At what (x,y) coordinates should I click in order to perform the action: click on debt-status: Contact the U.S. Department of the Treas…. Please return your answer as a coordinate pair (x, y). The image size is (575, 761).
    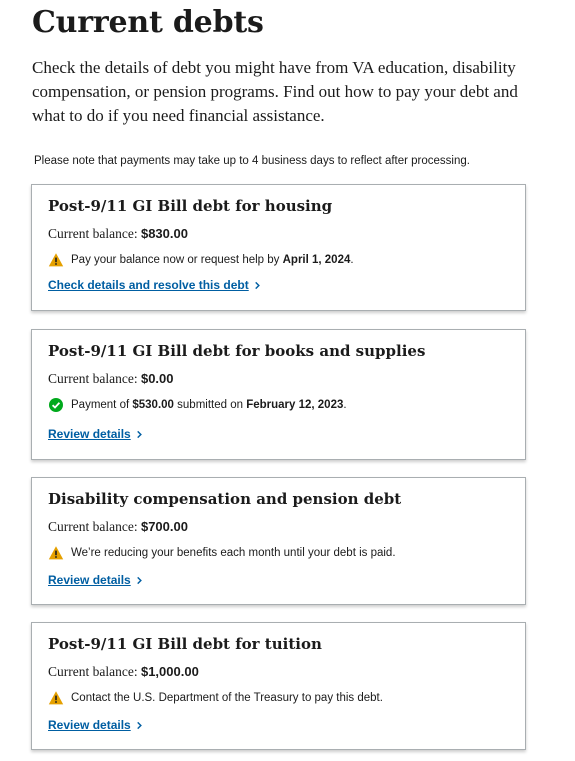
    Looking at the image, I should click on (278, 698).